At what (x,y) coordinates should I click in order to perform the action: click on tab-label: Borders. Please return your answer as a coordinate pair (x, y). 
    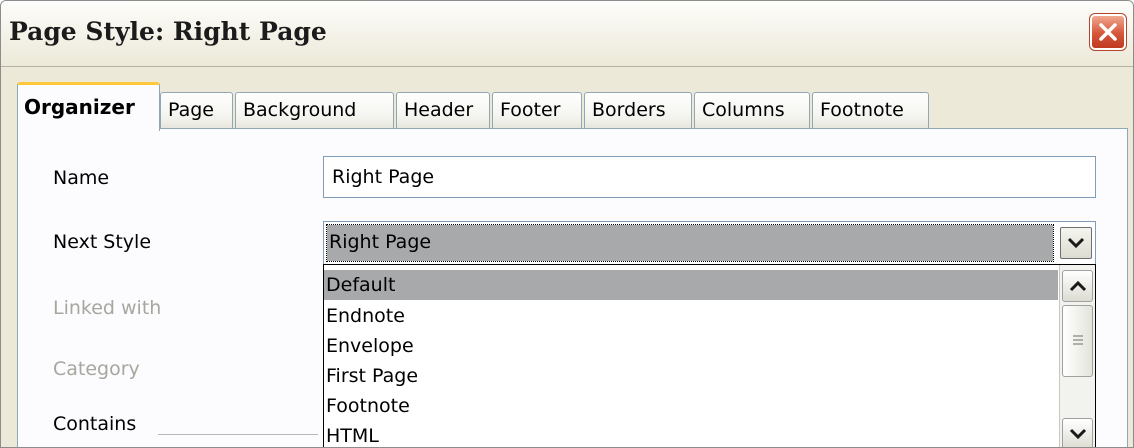
    Looking at the image, I should click on (629, 110).